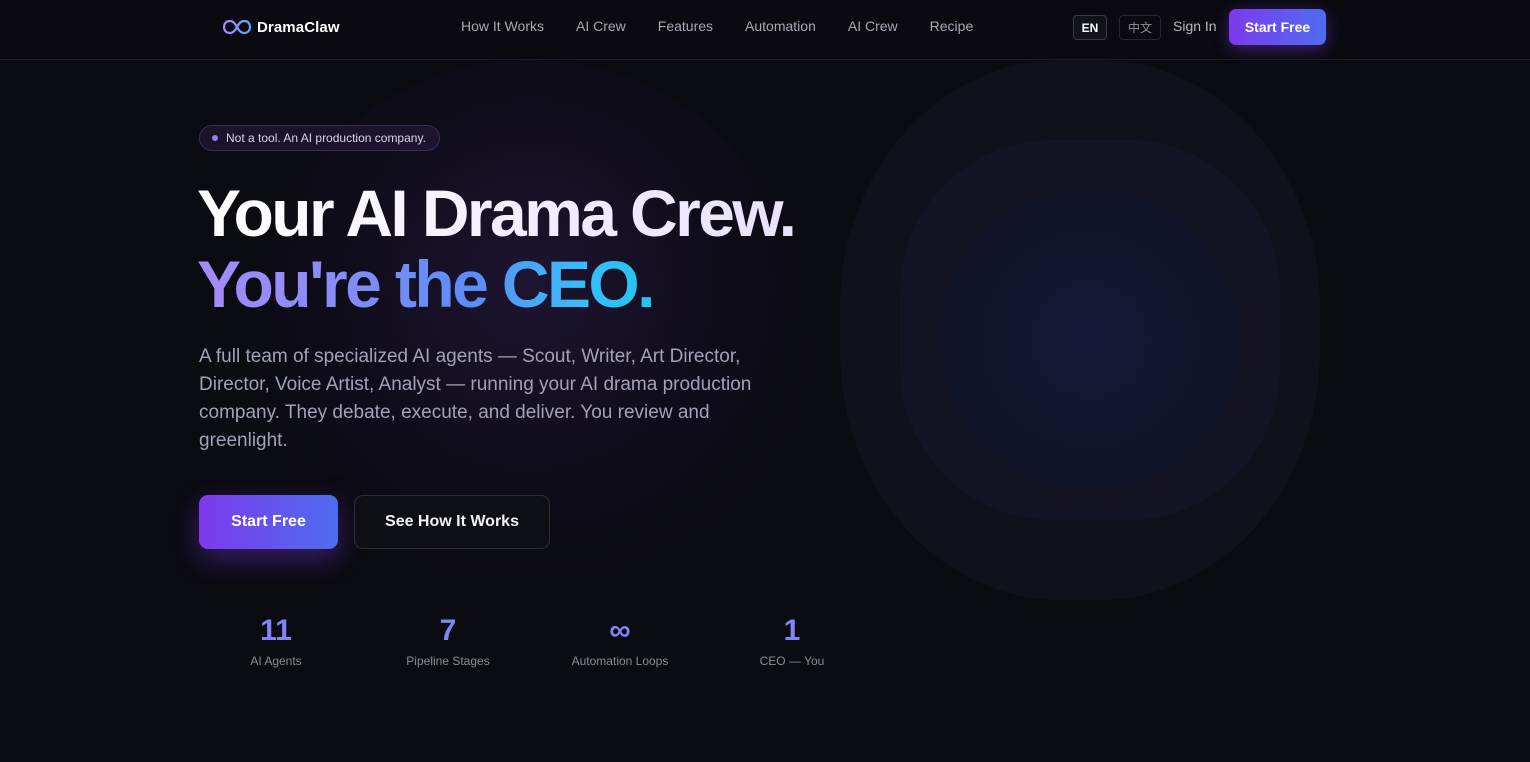 This screenshot has height=762, width=1530. I want to click on nav-link-recipe: Recipe, so click(952, 26).